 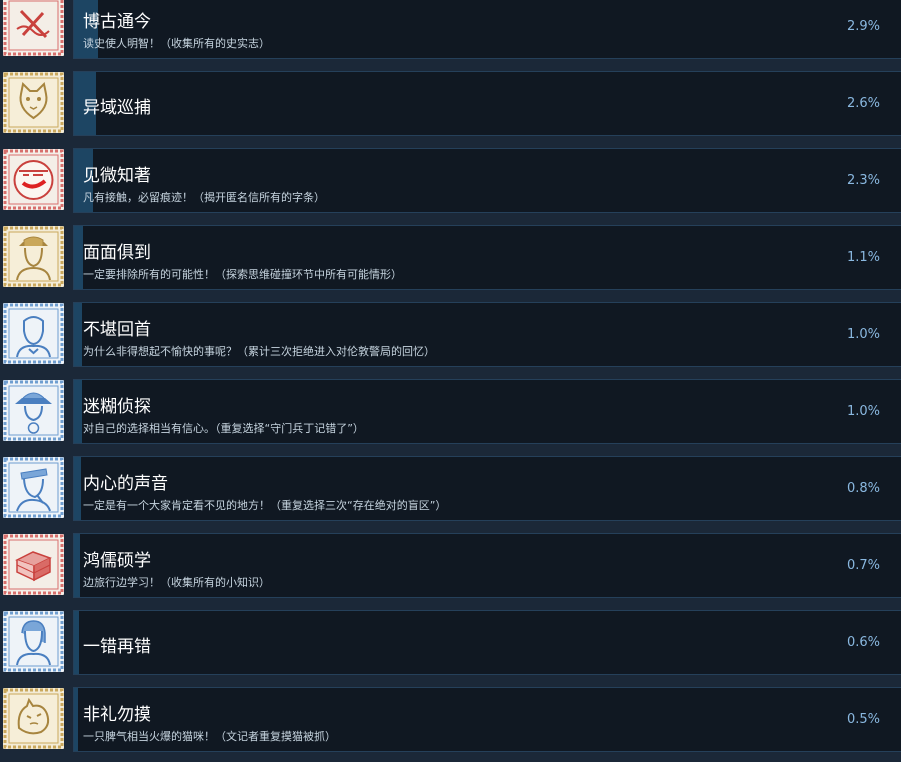 What do you see at coordinates (33, 718) in the screenshot?
I see `angry-cat-icon` at bounding box center [33, 718].